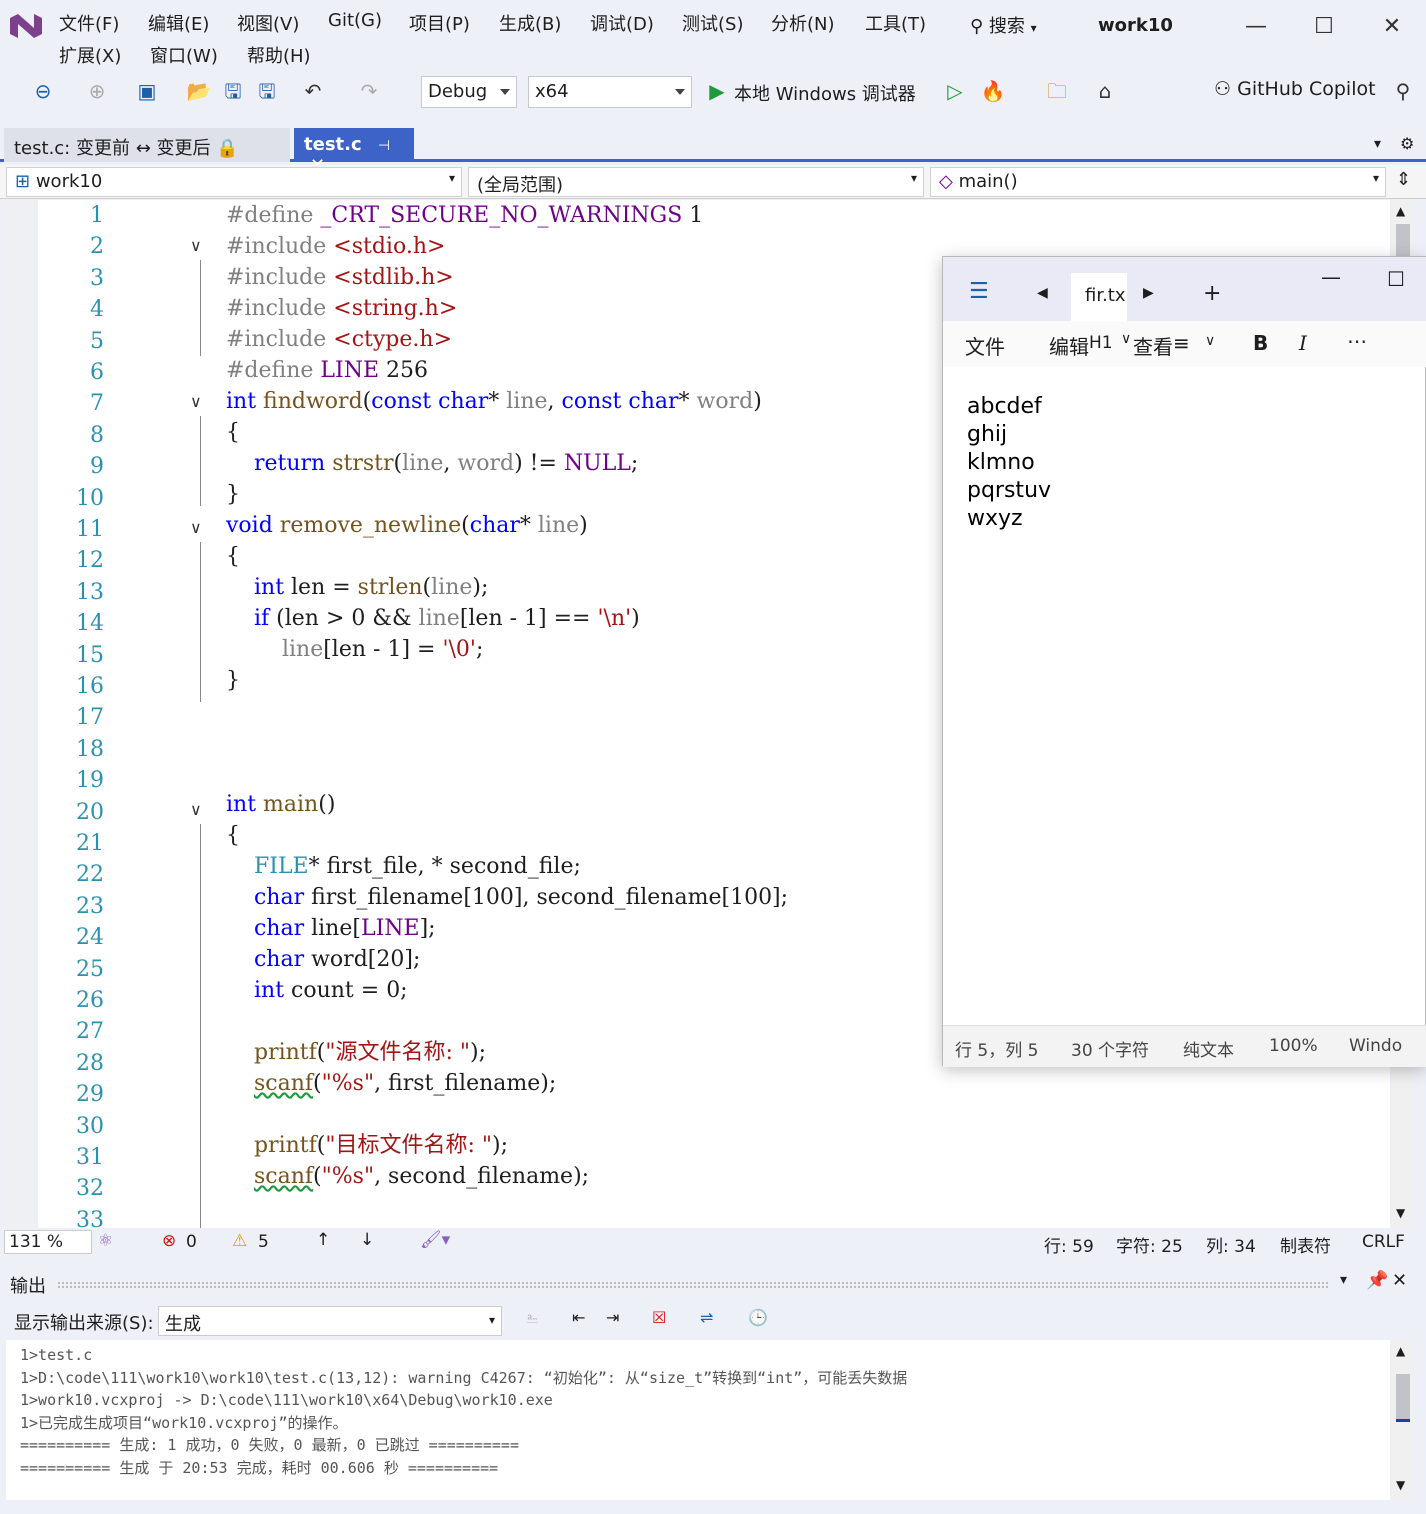  Describe the element at coordinates (97, 91) in the screenshot. I see `forward-icon: ⊕` at that location.